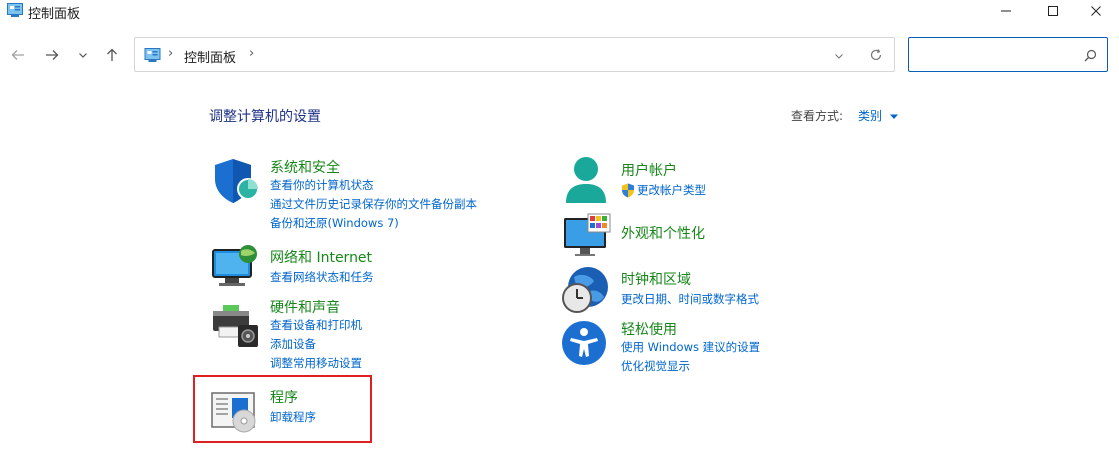  What do you see at coordinates (322, 277) in the screenshot?
I see `link-network-status: 查看网络状态和任务` at bounding box center [322, 277].